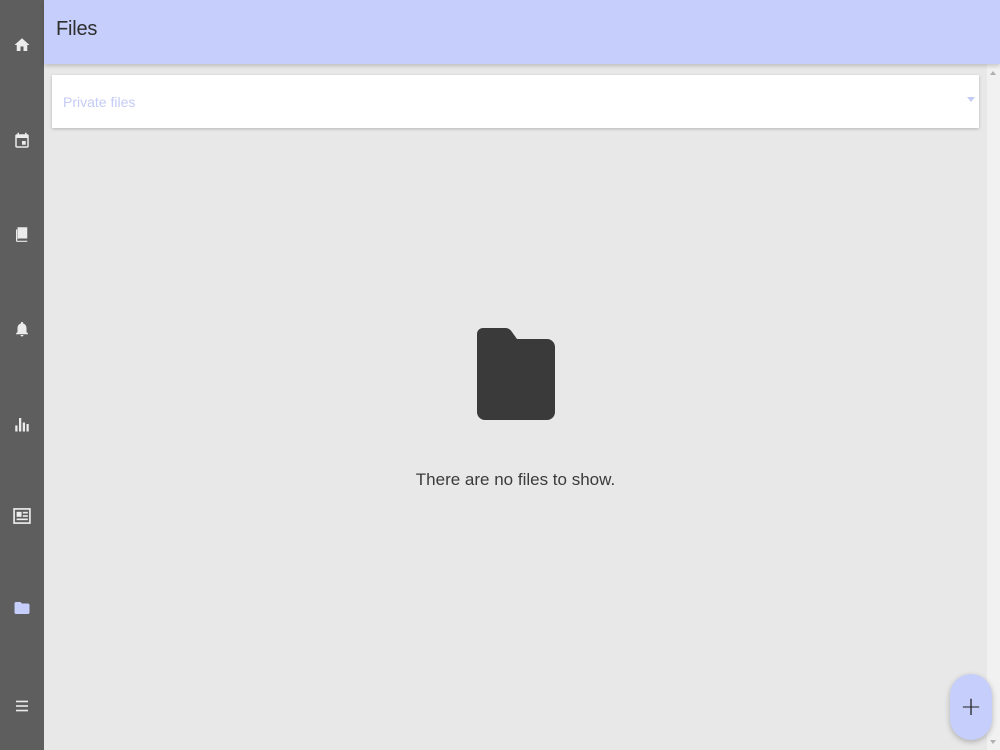  I want to click on sidebar-item-notifications, so click(22, 329).